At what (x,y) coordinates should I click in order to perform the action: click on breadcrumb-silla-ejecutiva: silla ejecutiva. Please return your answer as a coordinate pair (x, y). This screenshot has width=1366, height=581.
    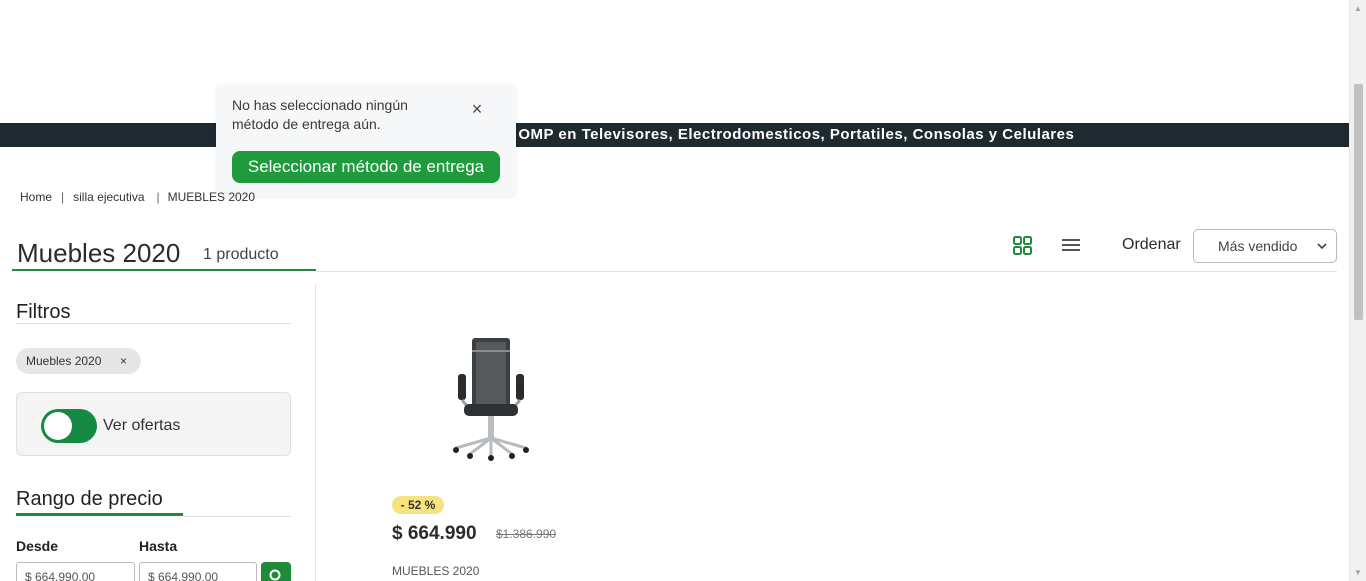
    Looking at the image, I should click on (108, 197).